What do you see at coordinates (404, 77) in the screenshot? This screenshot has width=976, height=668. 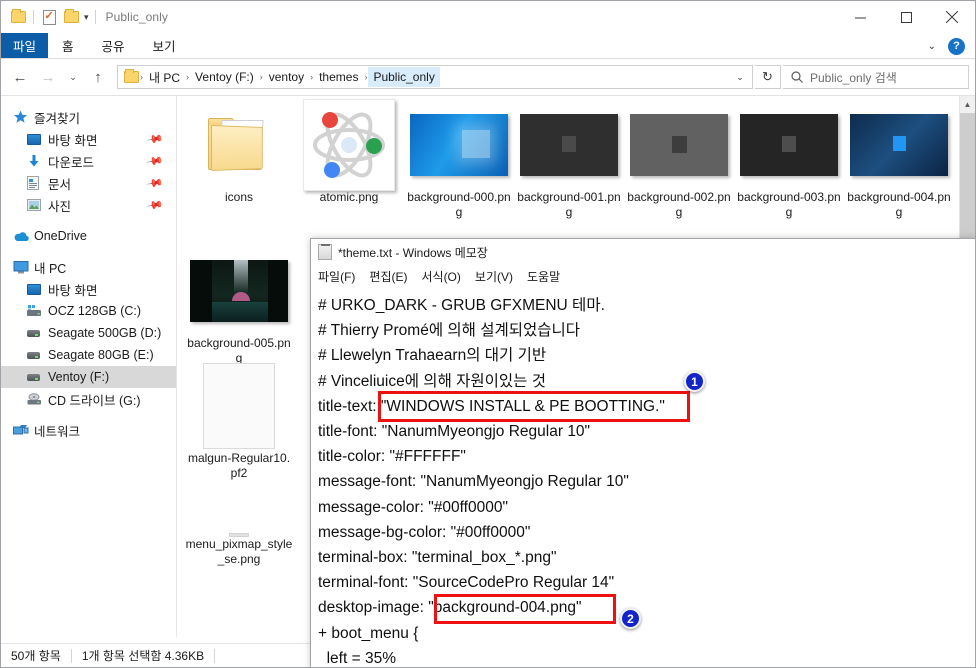 I see `breadcrumb-item-public-only: Public_only` at bounding box center [404, 77].